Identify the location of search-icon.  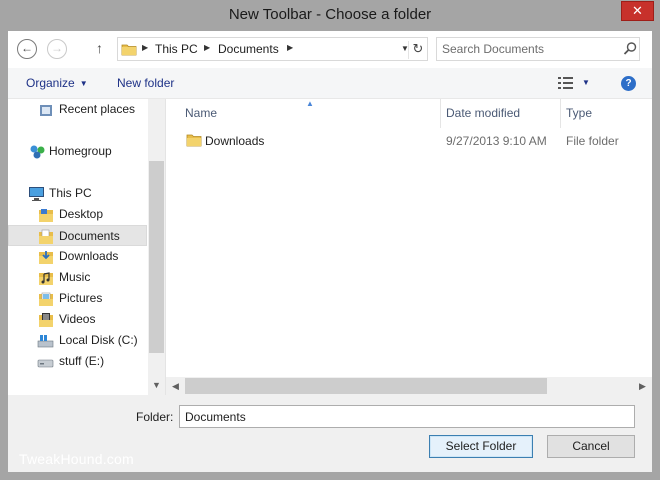
(630, 49).